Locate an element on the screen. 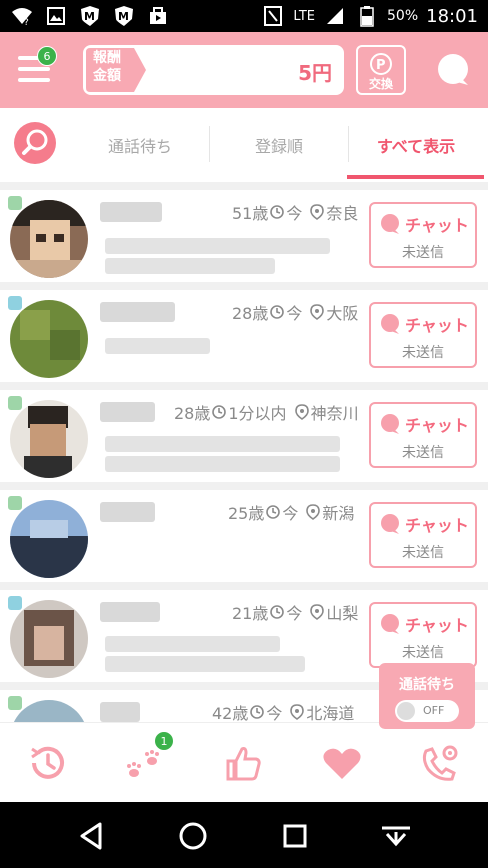 The width and height of the screenshot is (488, 868). tab-registered: 登録順 is located at coordinates (279, 145).